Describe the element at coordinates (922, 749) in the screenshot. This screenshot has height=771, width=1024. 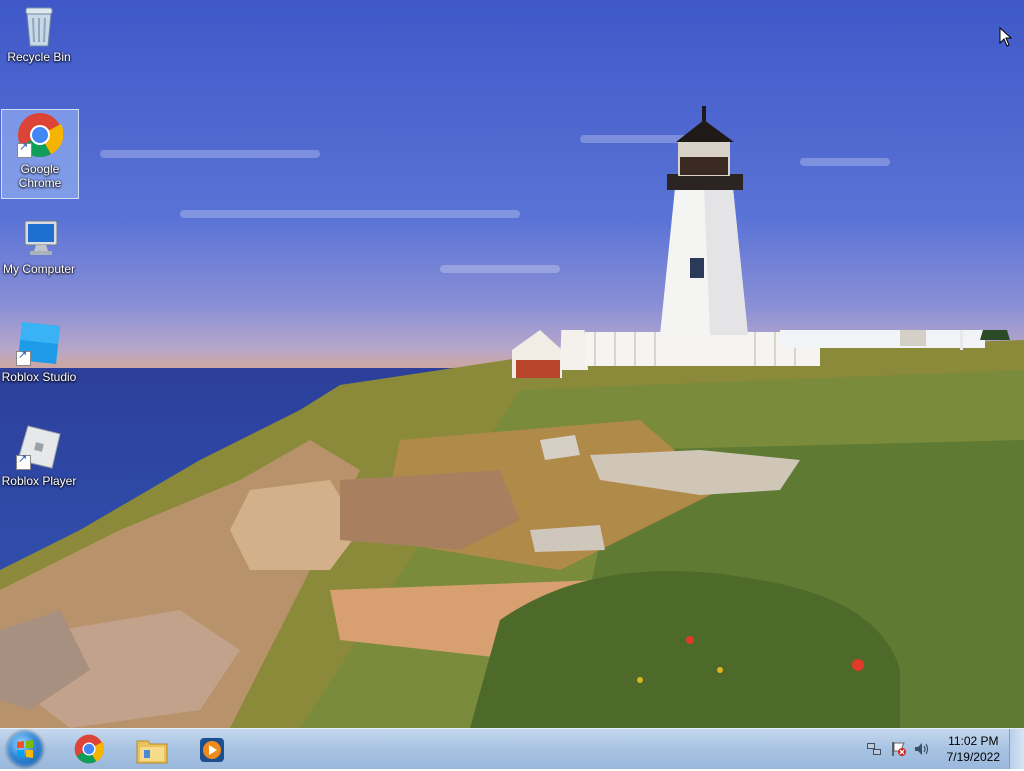
I see `volume-icon` at that location.